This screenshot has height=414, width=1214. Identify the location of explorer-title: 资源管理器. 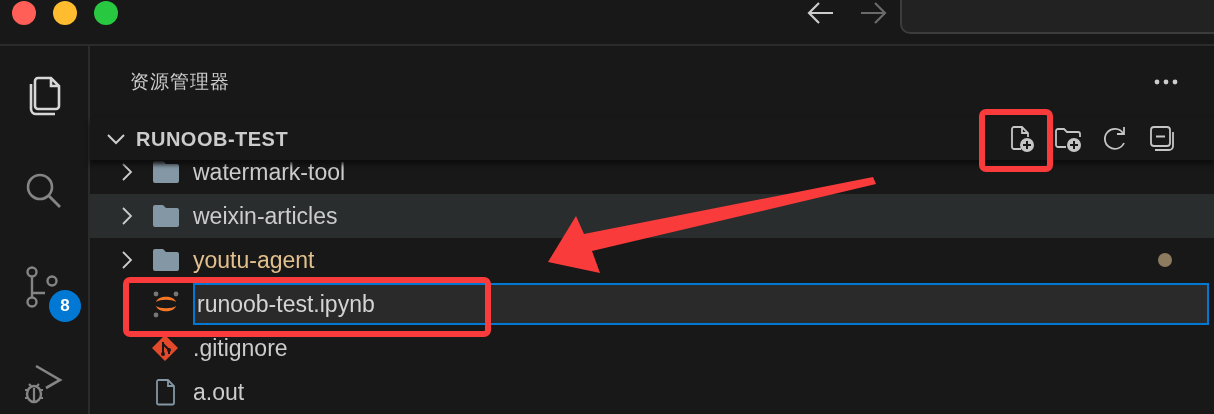
(180, 82).